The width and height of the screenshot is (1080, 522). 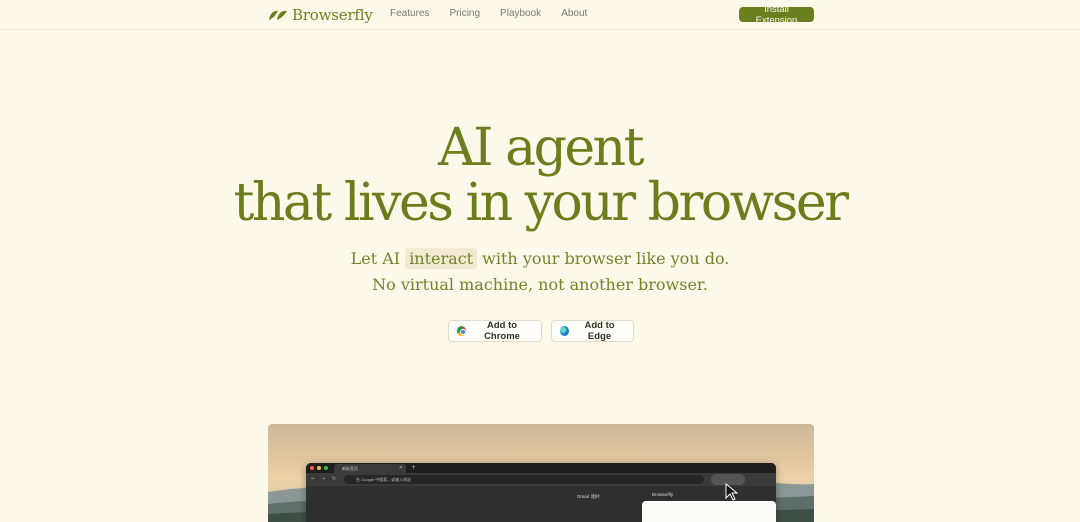 I want to click on chrome-icon, so click(x=462, y=331).